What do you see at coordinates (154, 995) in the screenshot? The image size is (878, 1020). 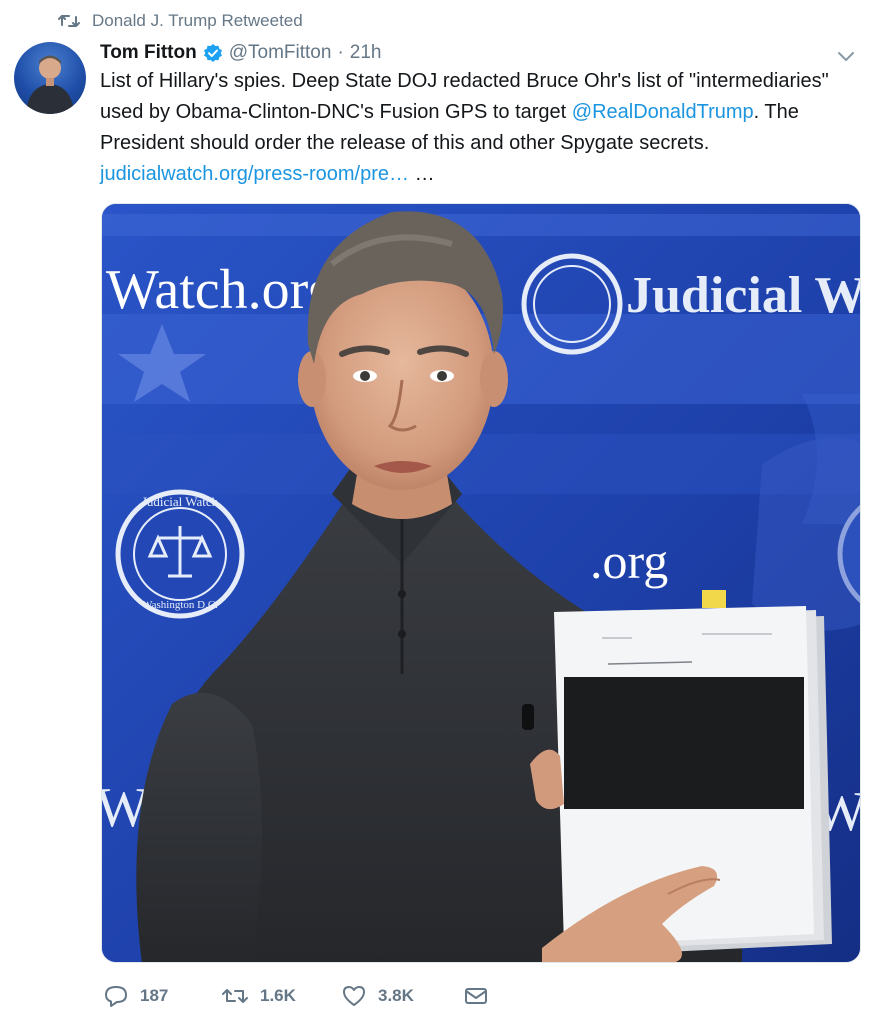 I see `reply-count: 187` at bounding box center [154, 995].